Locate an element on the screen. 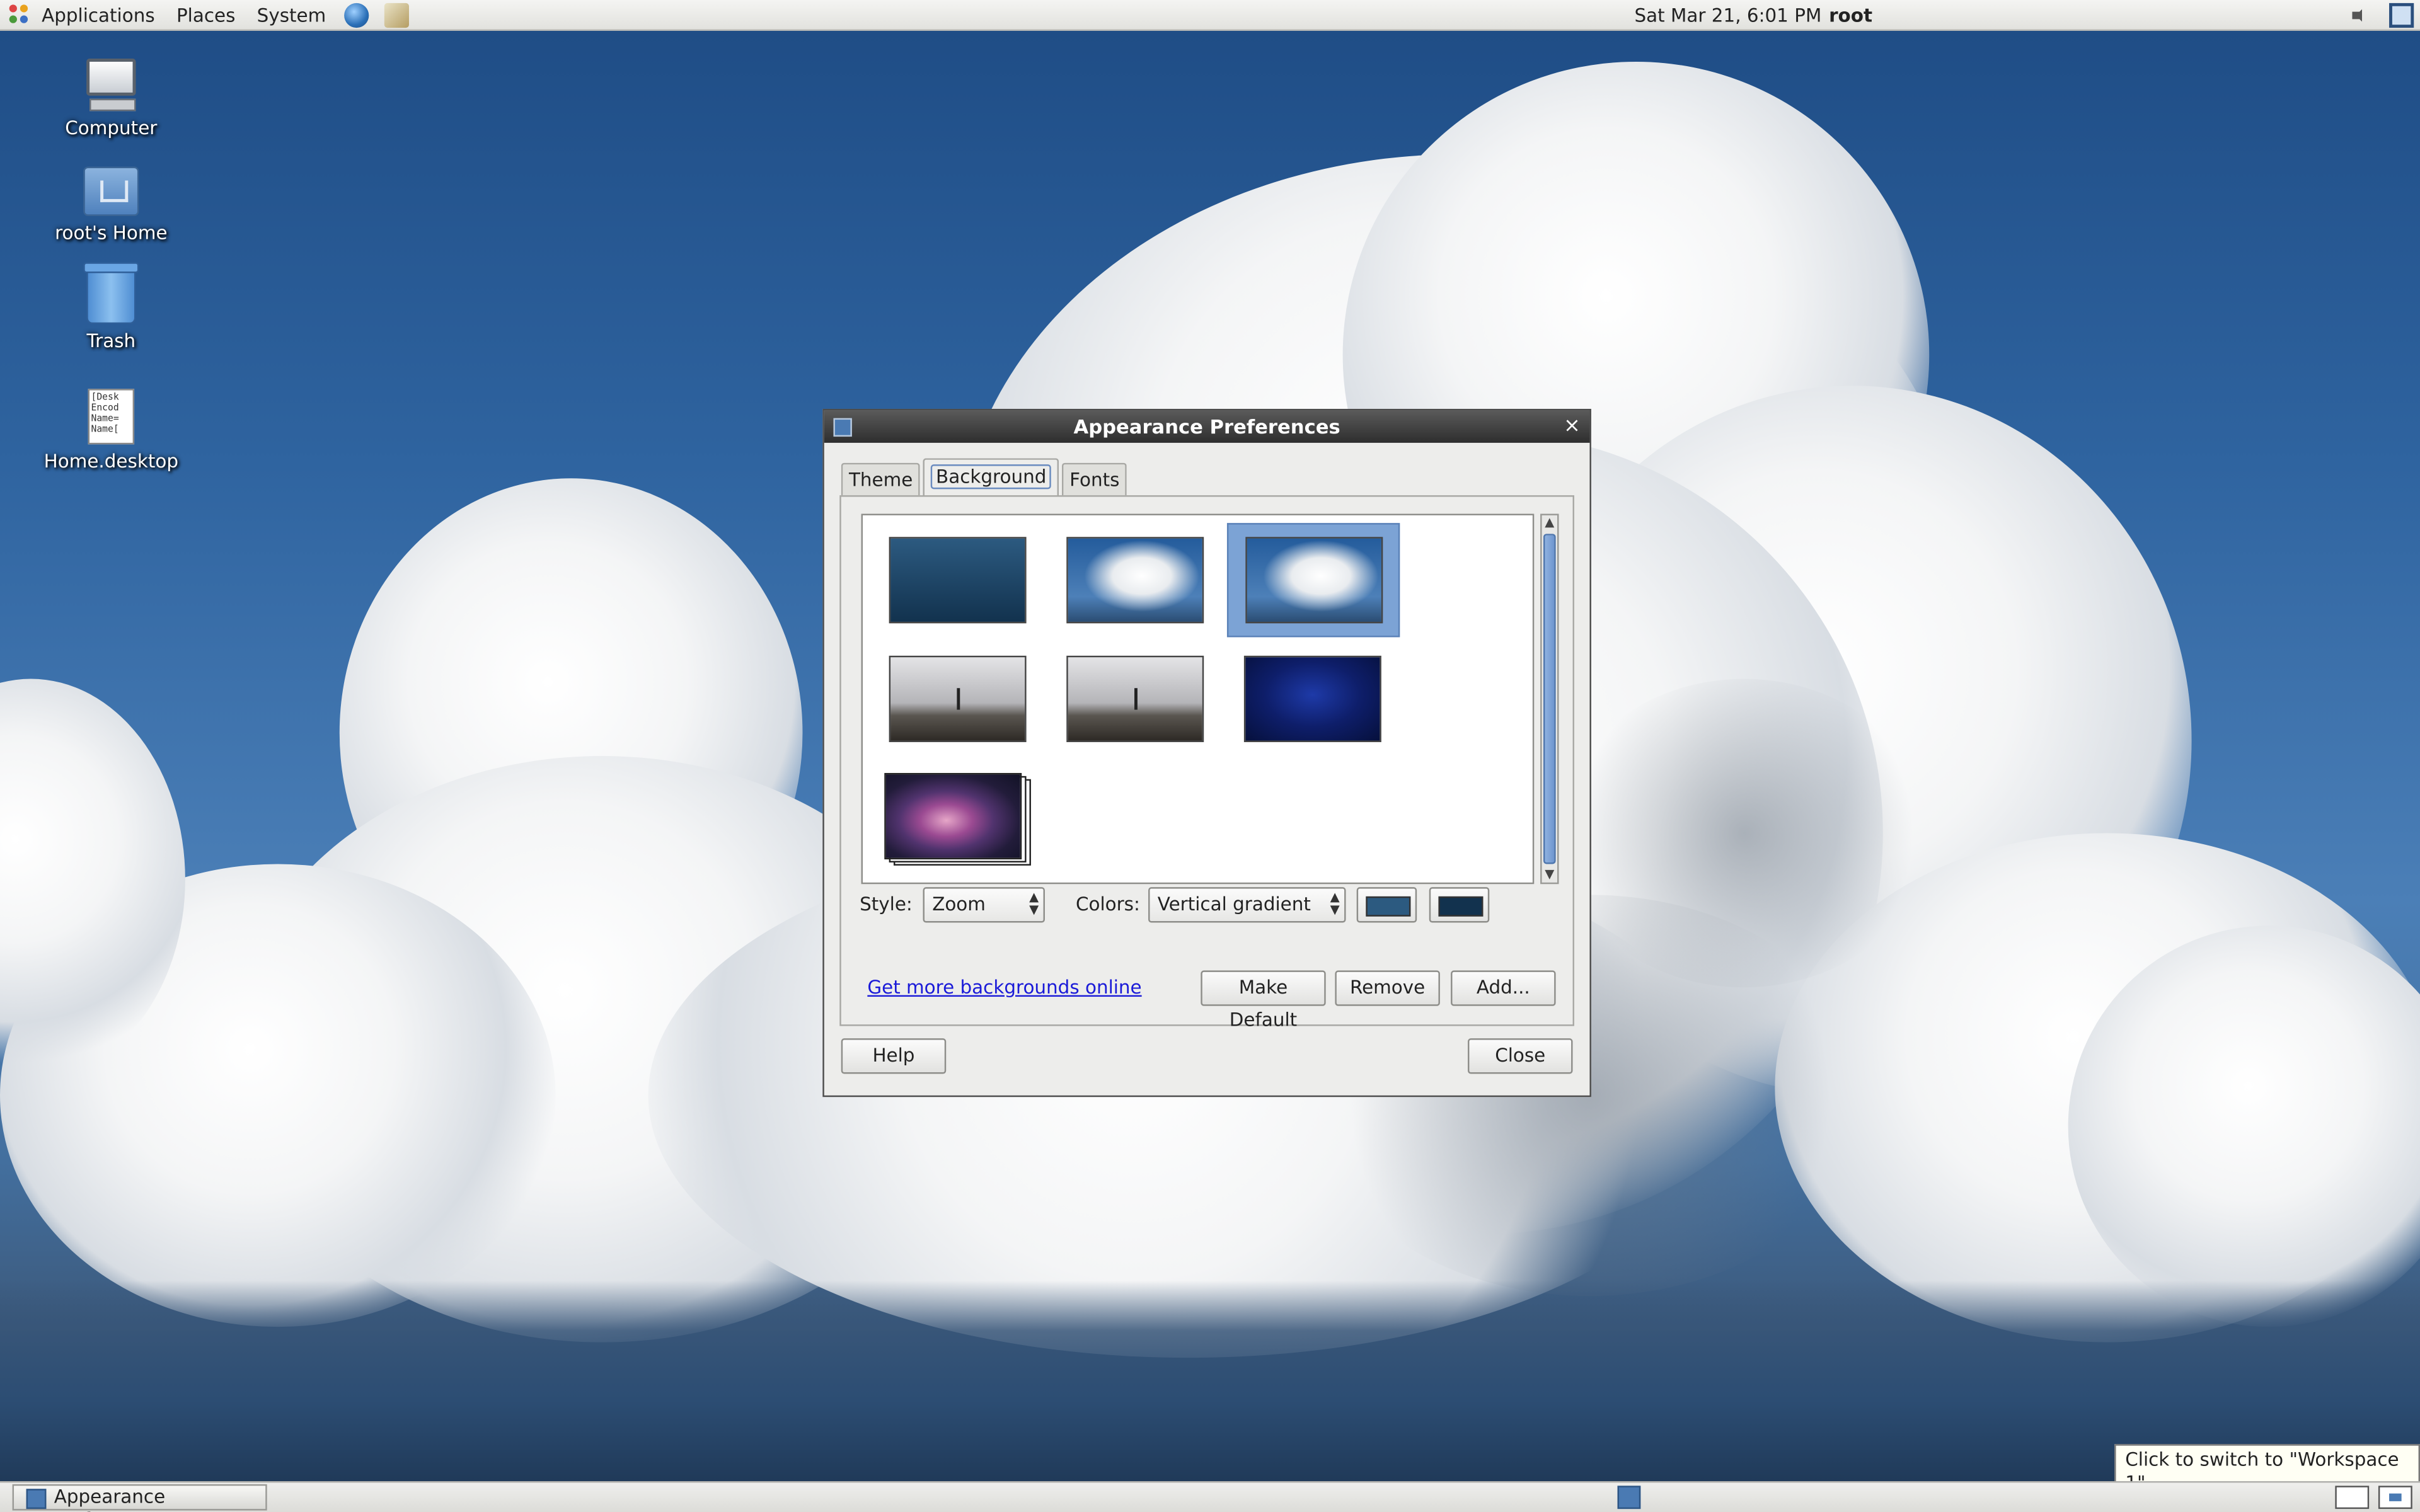 The width and height of the screenshot is (2420, 1512). web-browser-launcher-icon is located at coordinates (357, 14).